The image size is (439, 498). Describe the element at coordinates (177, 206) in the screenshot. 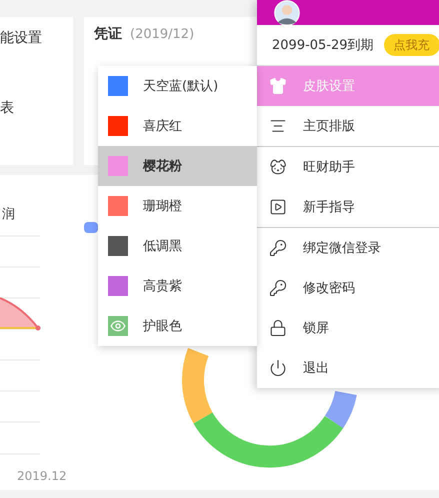

I see `skin-option: 珊瑚橙` at that location.